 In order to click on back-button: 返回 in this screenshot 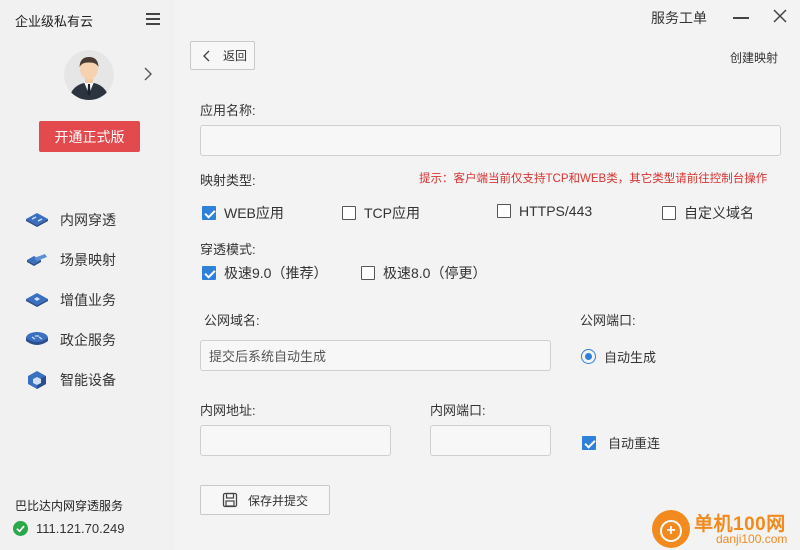, I will do `click(222, 55)`.